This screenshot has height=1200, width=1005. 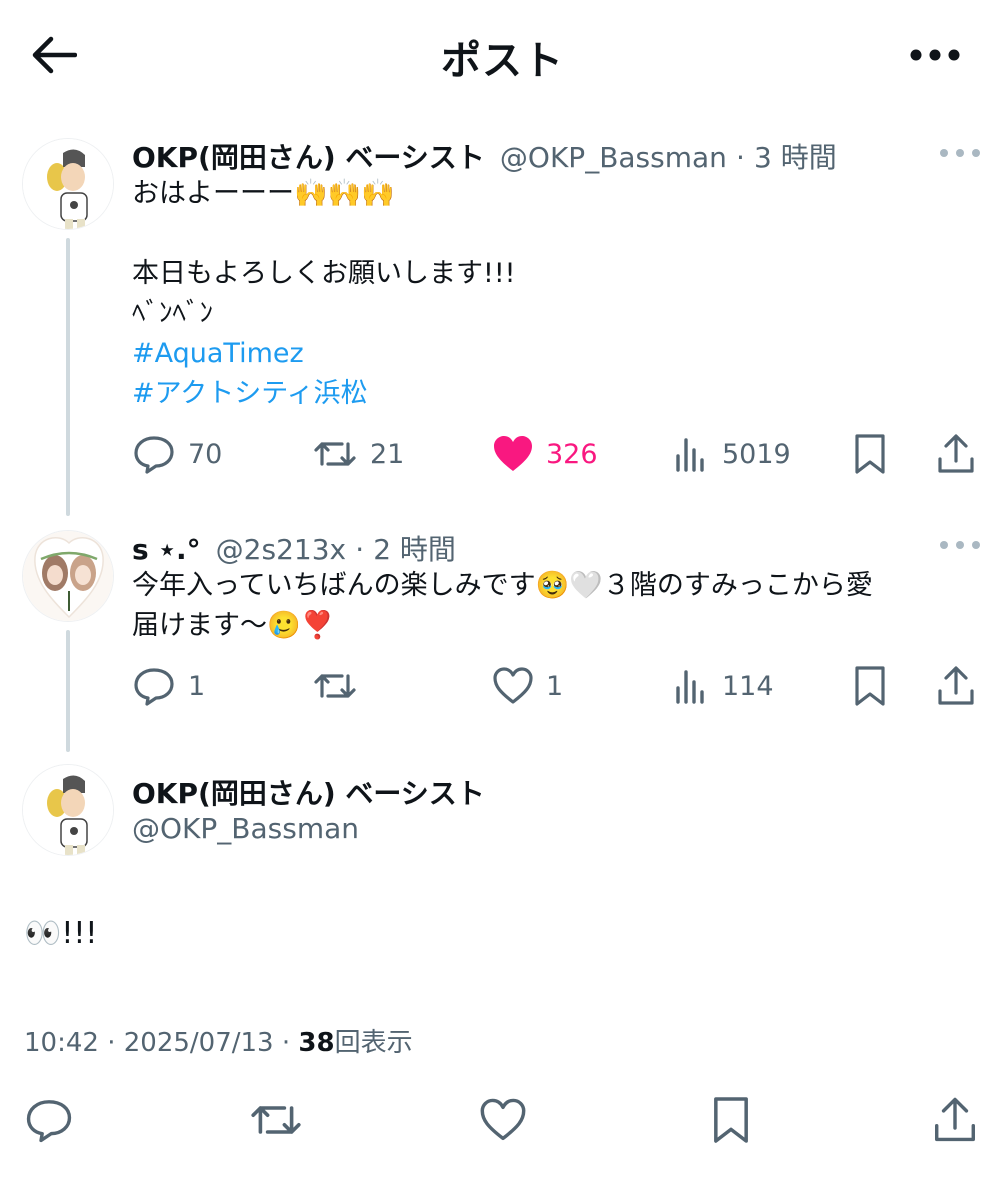 I want to click on like-button: 326, so click(x=545, y=454).